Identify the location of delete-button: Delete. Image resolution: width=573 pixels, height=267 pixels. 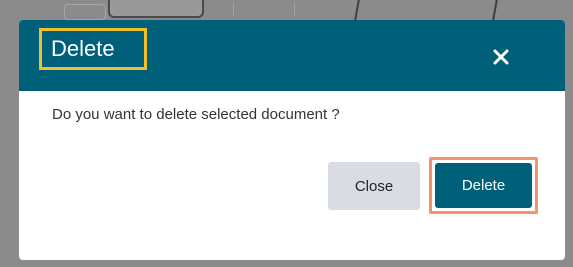
(483, 185).